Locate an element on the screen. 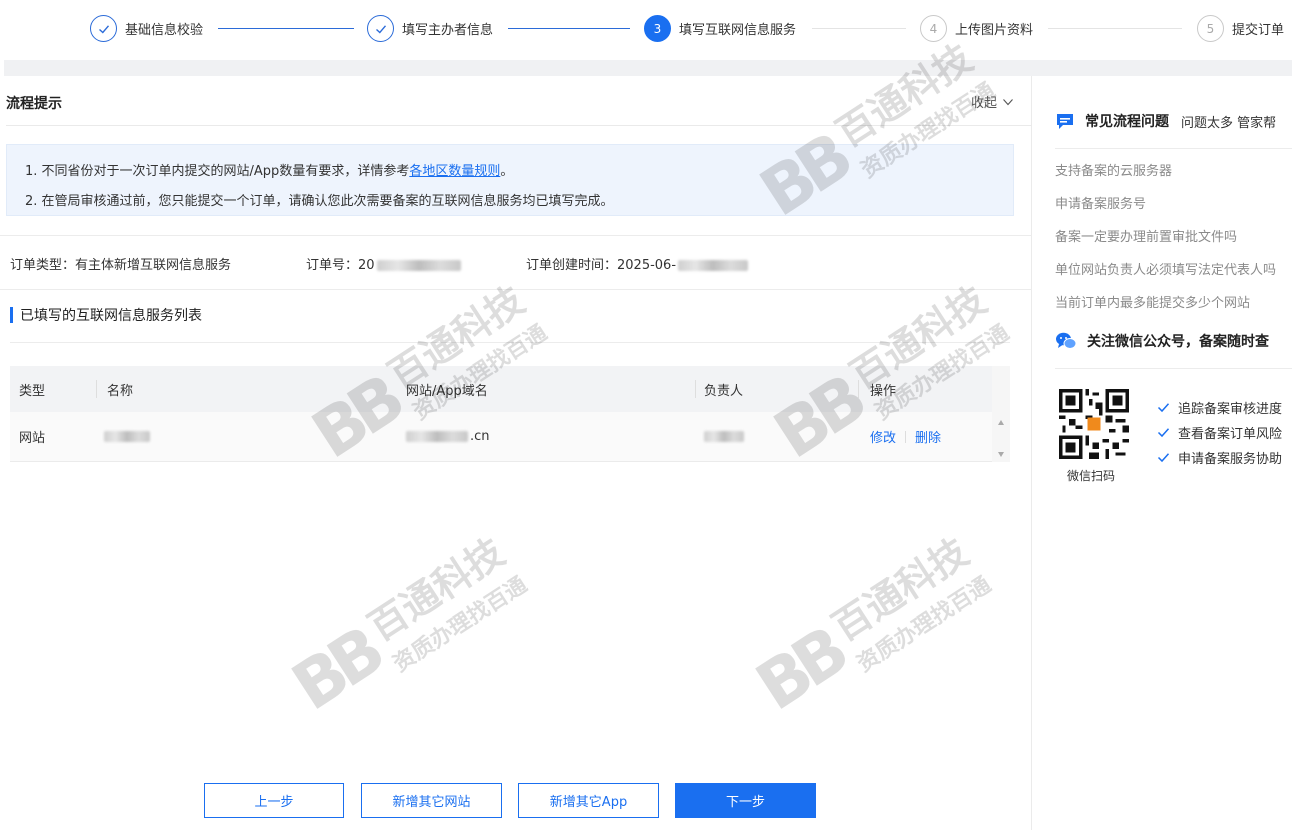 The height and width of the screenshot is (830, 1292). row-owner is located at coordinates (724, 436).